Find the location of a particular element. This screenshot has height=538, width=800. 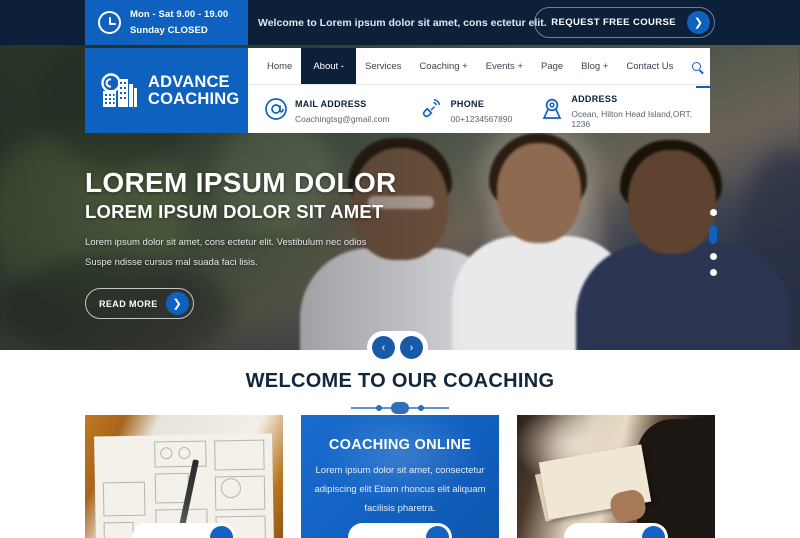

feature-card-reading is located at coordinates (616, 476).